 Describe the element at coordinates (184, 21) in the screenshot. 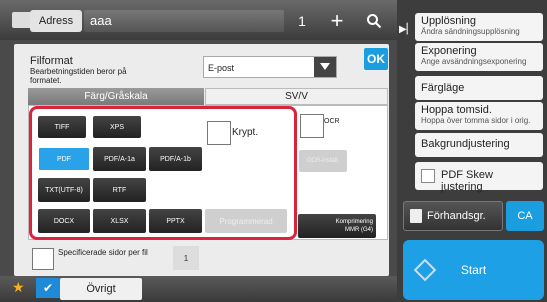

I see `address-input: aaa` at that location.